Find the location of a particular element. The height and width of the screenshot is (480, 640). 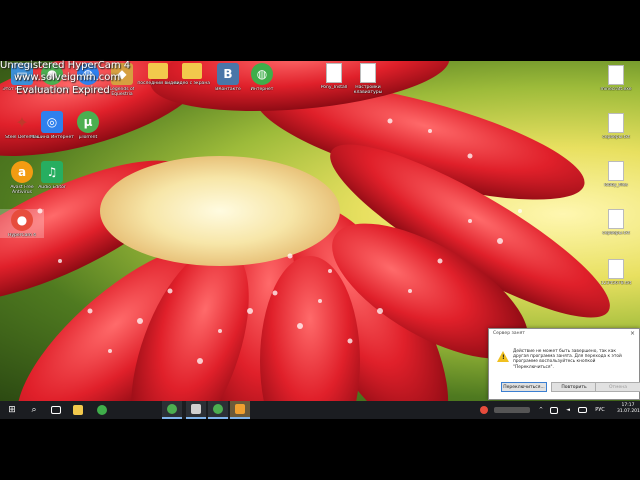

chevron-up-icon: ^ is located at coordinates (541, 410).